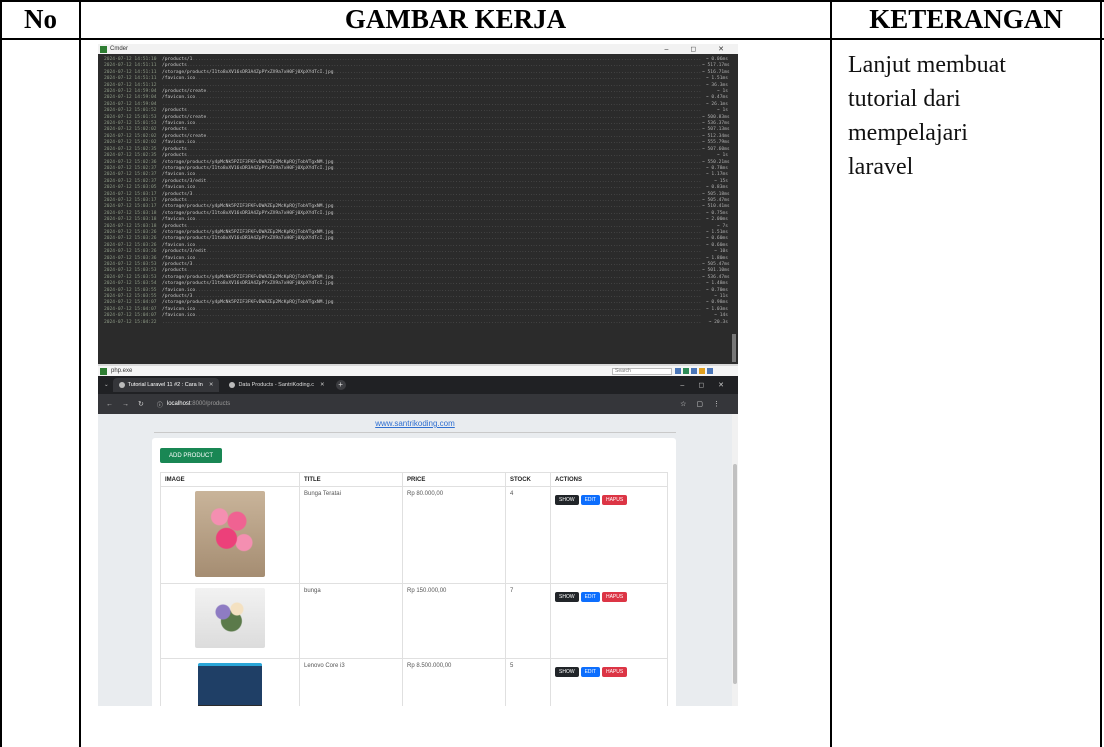 This screenshot has width=1104, height=747. What do you see at coordinates (415, 432) in the screenshot?
I see `divider` at bounding box center [415, 432].